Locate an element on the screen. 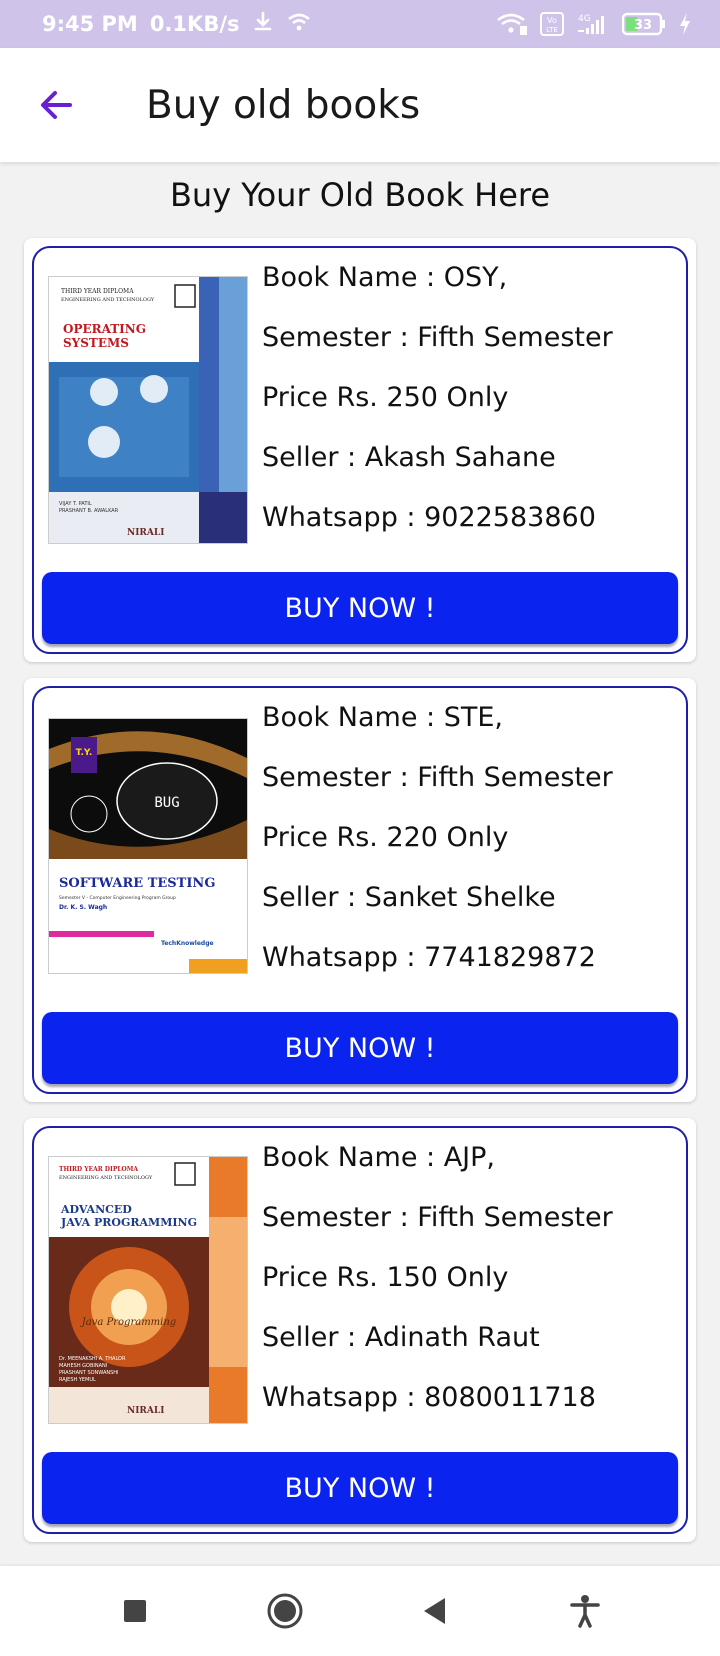 The width and height of the screenshot is (720, 1656). book-whatsapp: Whatsapp : 9022583860 is located at coordinates (429, 517).